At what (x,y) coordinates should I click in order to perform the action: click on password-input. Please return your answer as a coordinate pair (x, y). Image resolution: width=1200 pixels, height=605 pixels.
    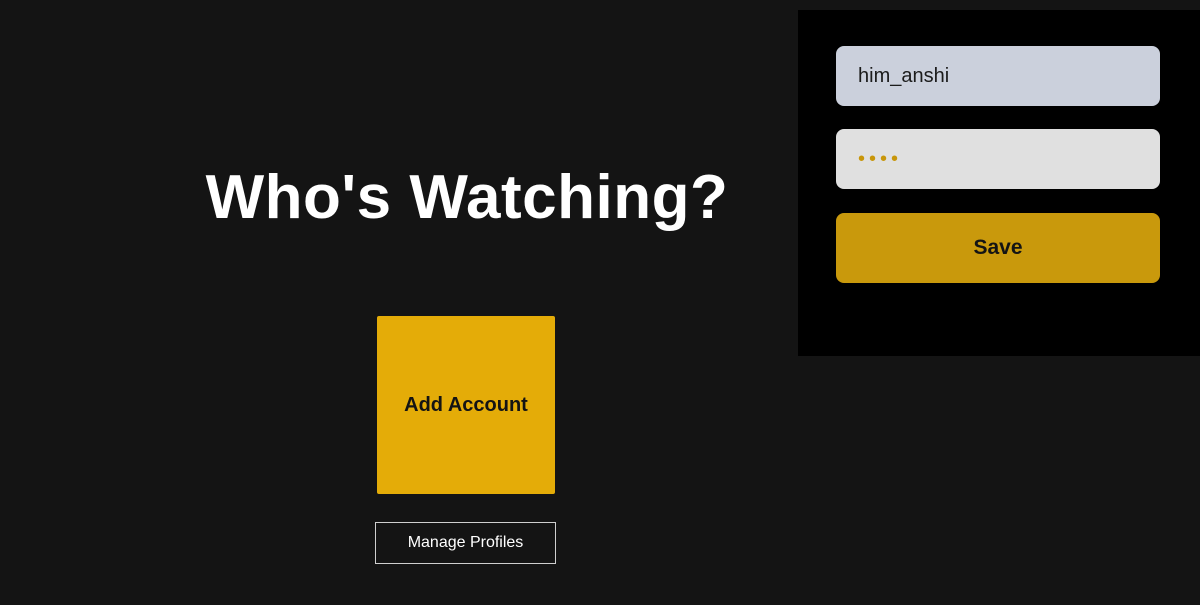
    Looking at the image, I should click on (998, 159).